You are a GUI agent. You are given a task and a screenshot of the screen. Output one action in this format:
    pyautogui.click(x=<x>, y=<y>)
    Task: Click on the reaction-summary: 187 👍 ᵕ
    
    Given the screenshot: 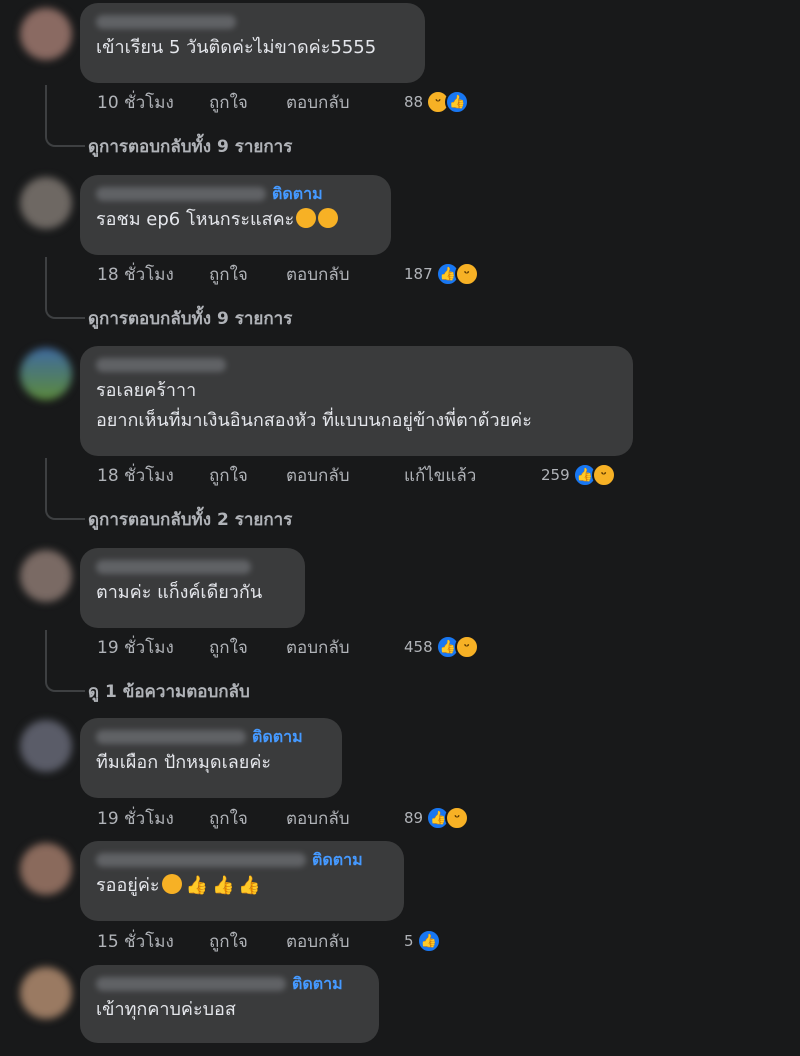 What is the action you would take?
    pyautogui.click(x=441, y=274)
    